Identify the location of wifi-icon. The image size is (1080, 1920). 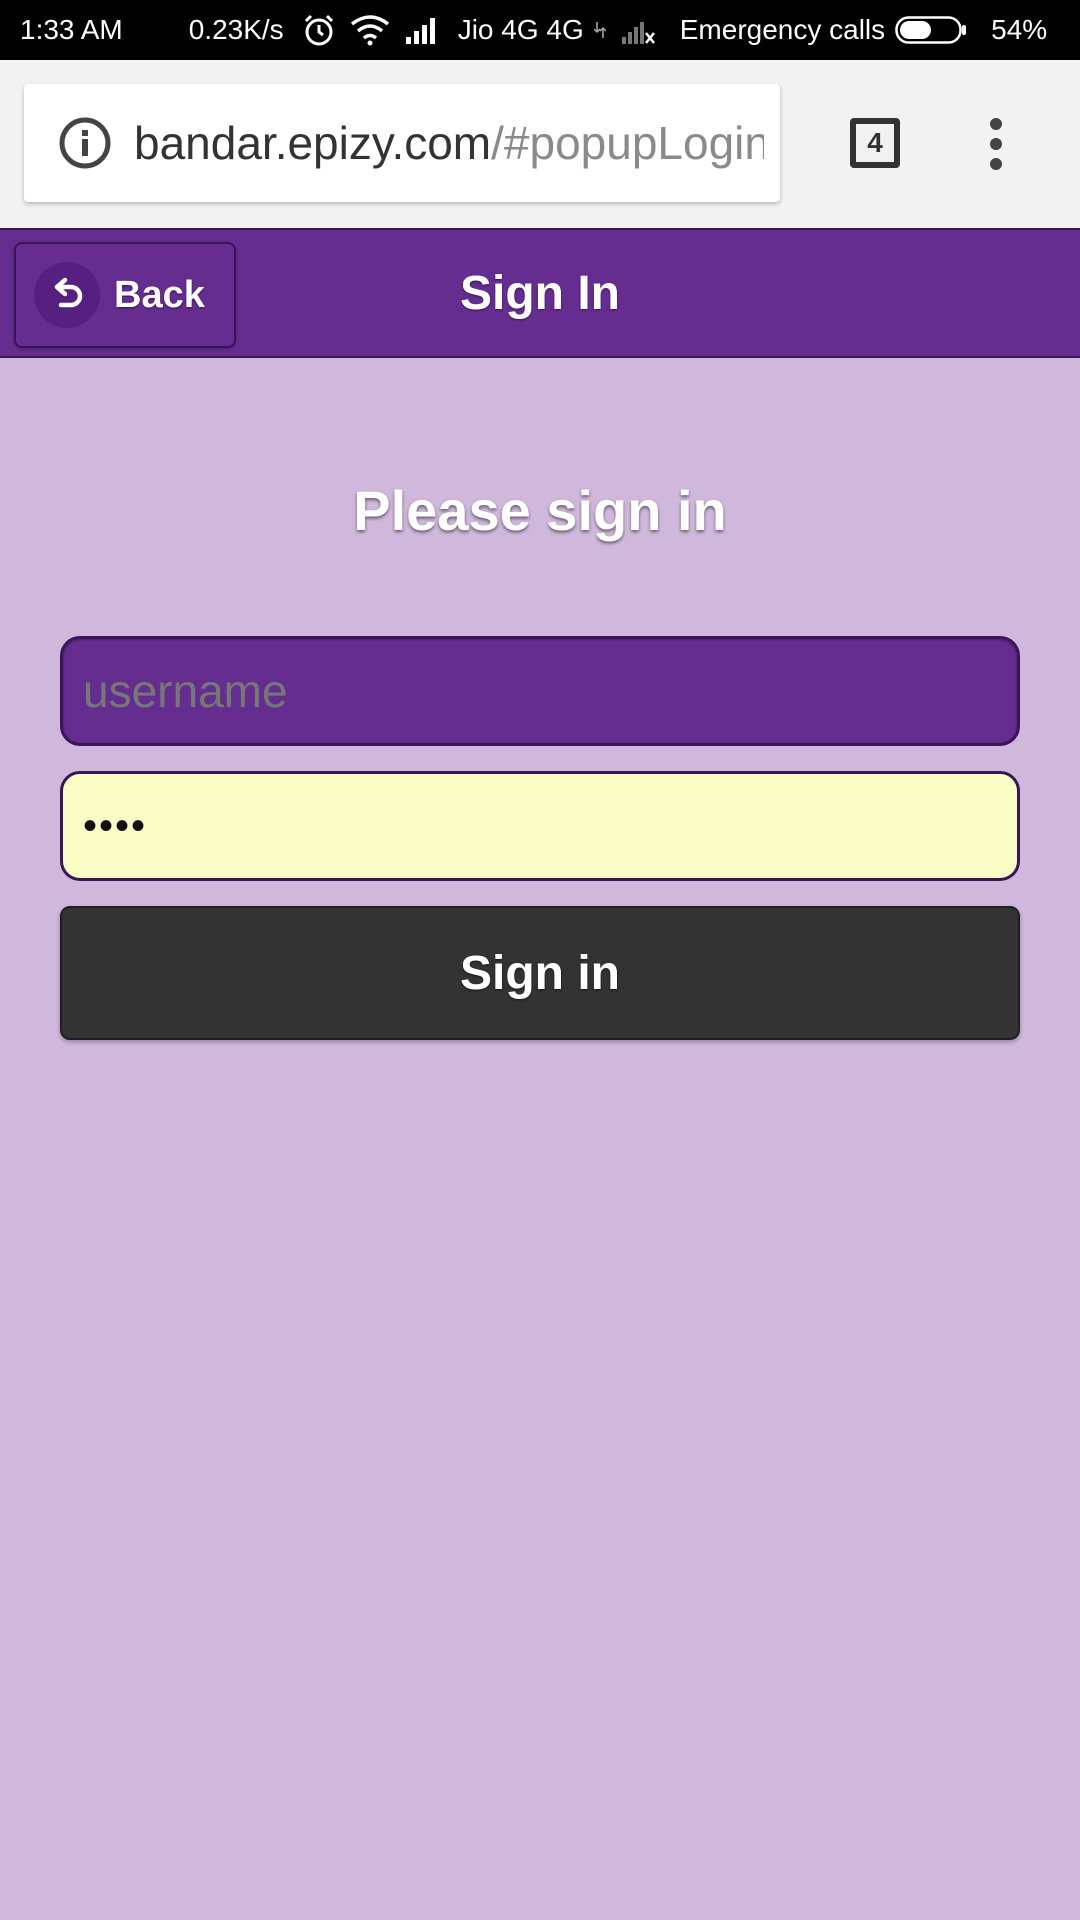
(370, 30).